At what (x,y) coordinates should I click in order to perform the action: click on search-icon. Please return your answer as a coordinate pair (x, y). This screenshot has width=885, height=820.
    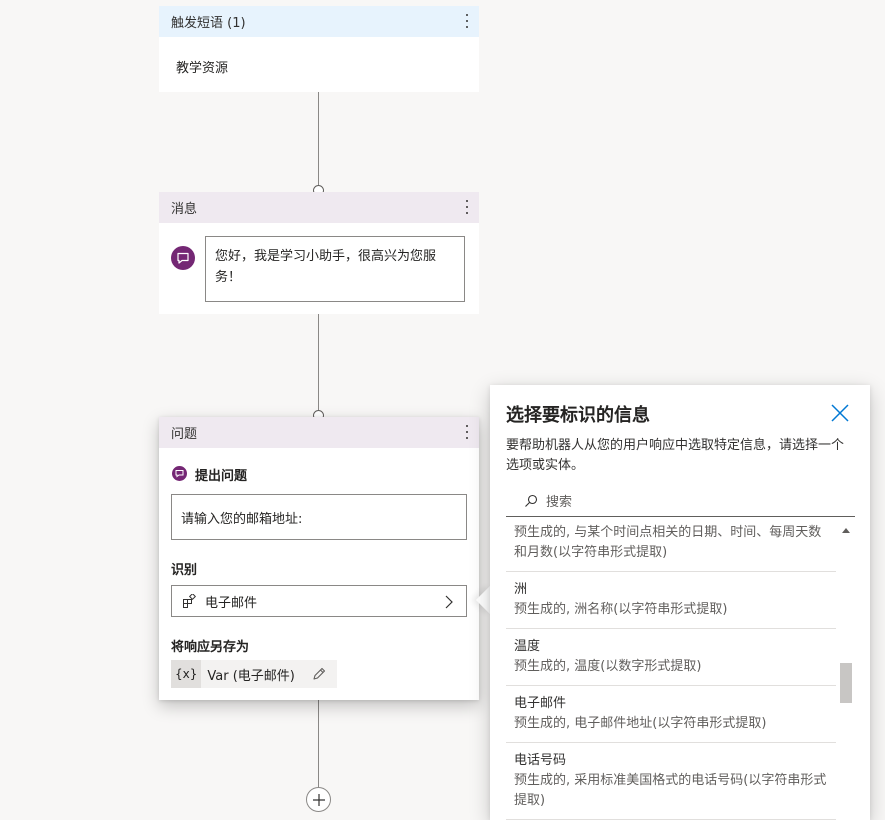
    Looking at the image, I should click on (531, 500).